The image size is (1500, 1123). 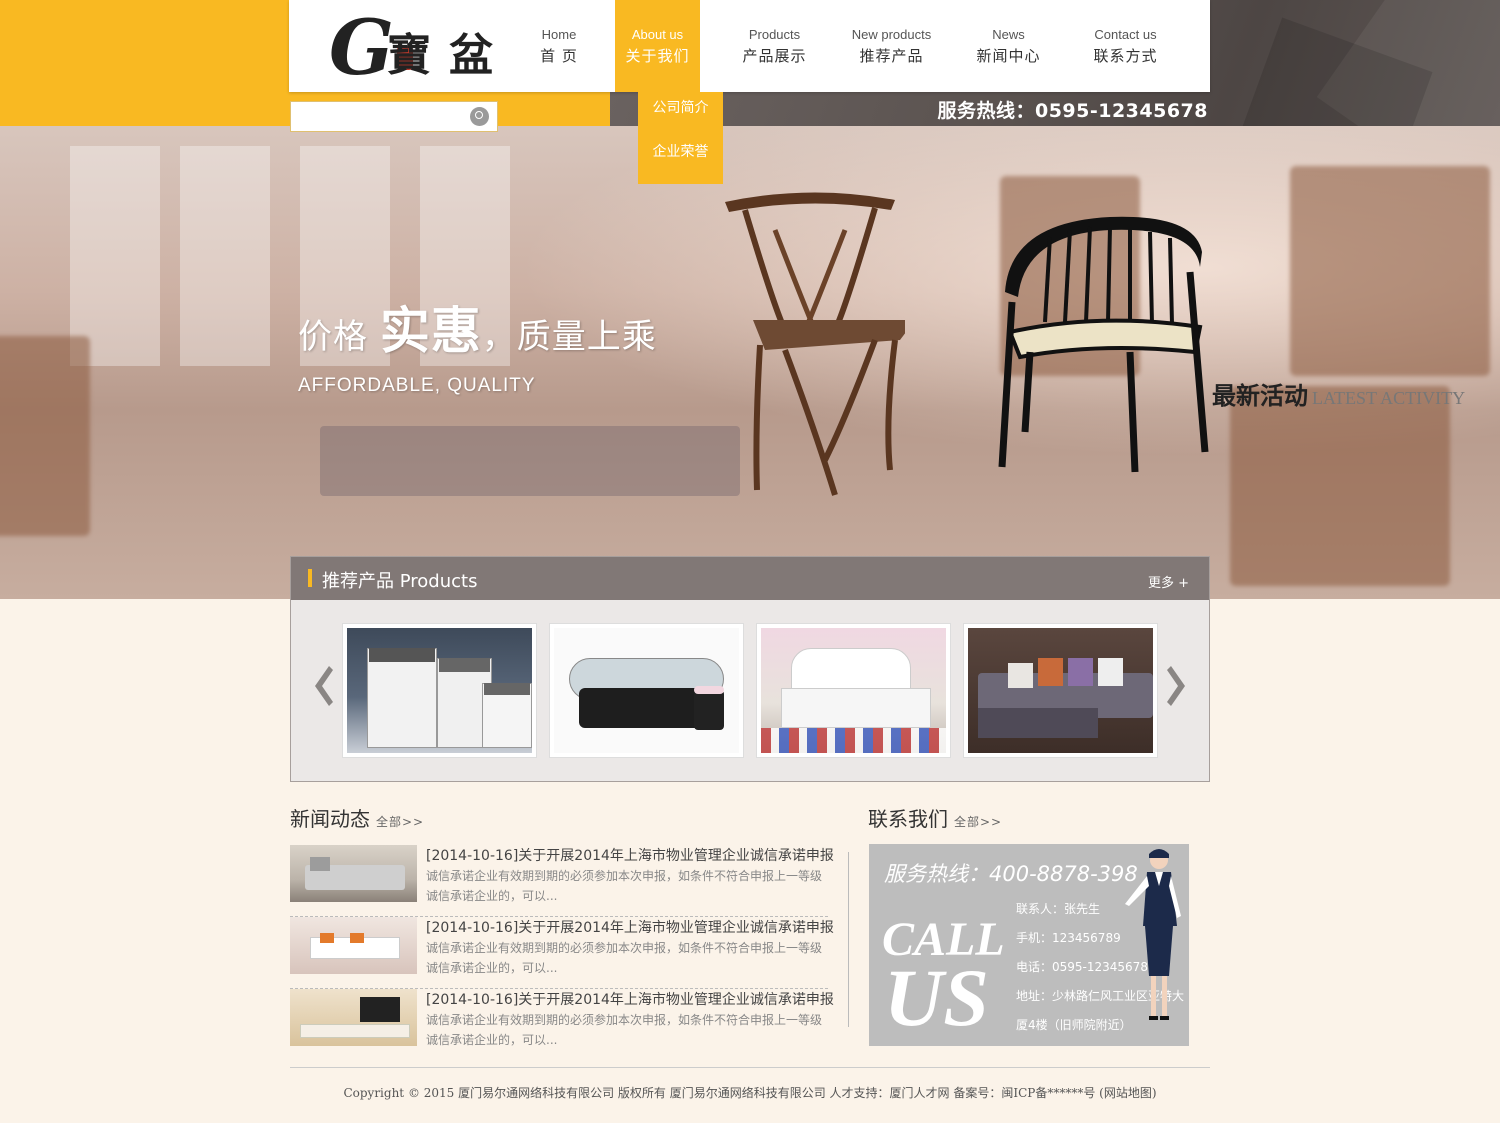 What do you see at coordinates (1339, 396) in the screenshot?
I see `latest-activity-label: 最新活动 LATEST ACTIVITY` at bounding box center [1339, 396].